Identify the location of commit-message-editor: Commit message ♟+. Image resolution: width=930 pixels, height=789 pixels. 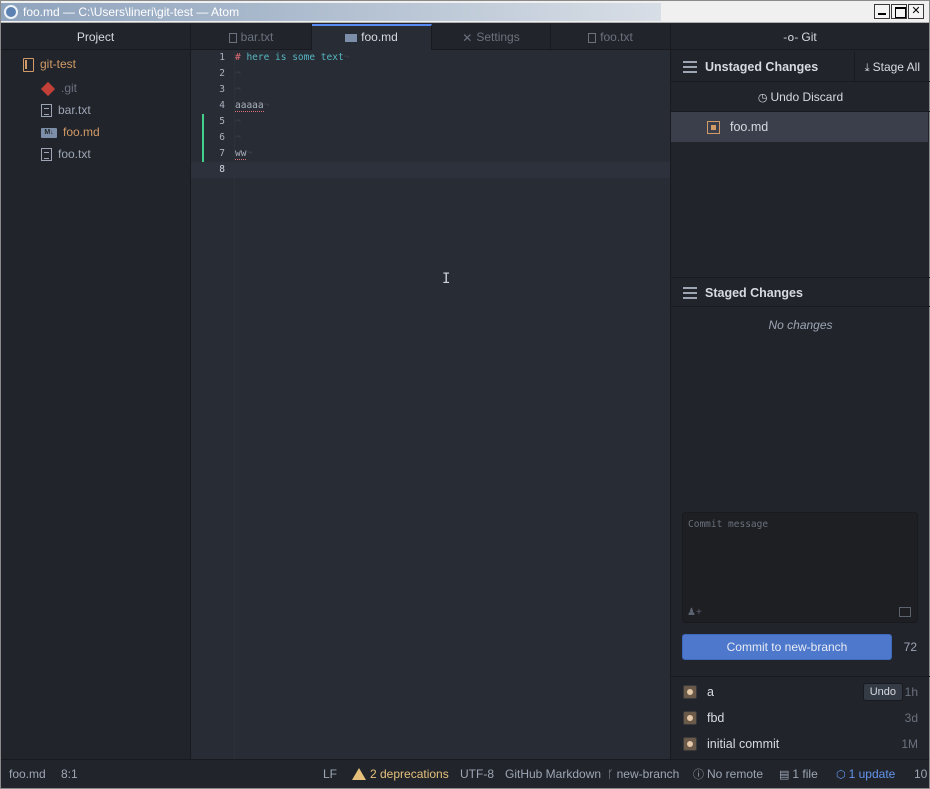
(800, 567).